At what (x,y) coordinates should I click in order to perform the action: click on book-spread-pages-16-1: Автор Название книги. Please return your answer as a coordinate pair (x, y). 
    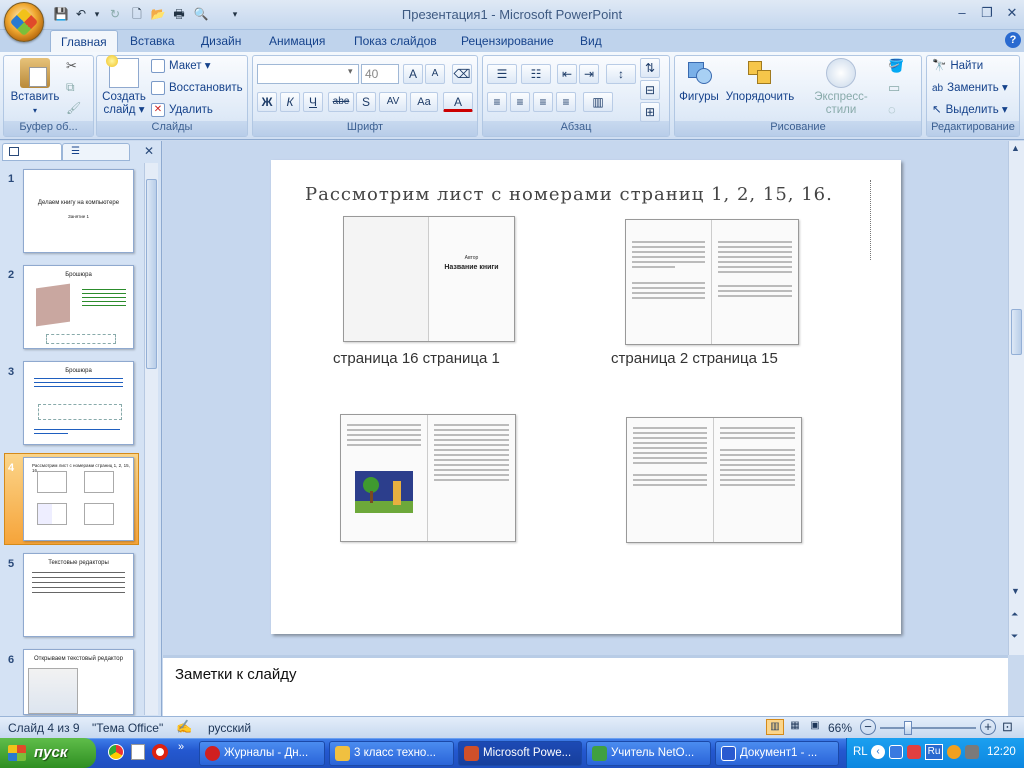
    Looking at the image, I should click on (429, 279).